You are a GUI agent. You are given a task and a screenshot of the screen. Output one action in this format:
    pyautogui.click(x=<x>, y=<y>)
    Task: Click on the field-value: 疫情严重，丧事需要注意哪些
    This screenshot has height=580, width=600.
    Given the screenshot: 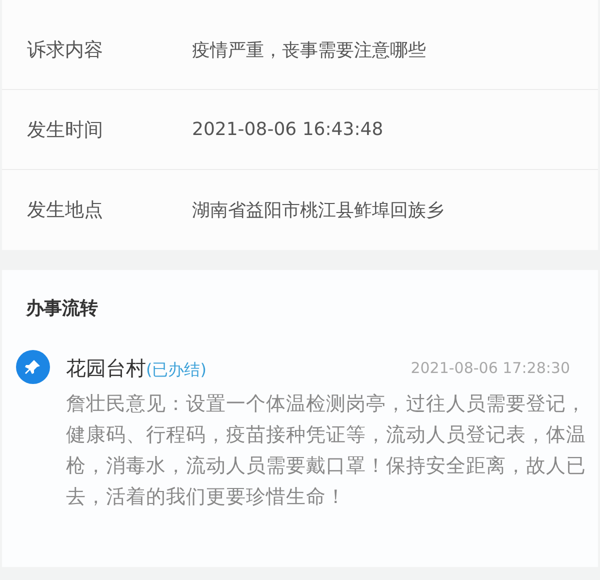 What is the action you would take?
    pyautogui.click(x=309, y=50)
    